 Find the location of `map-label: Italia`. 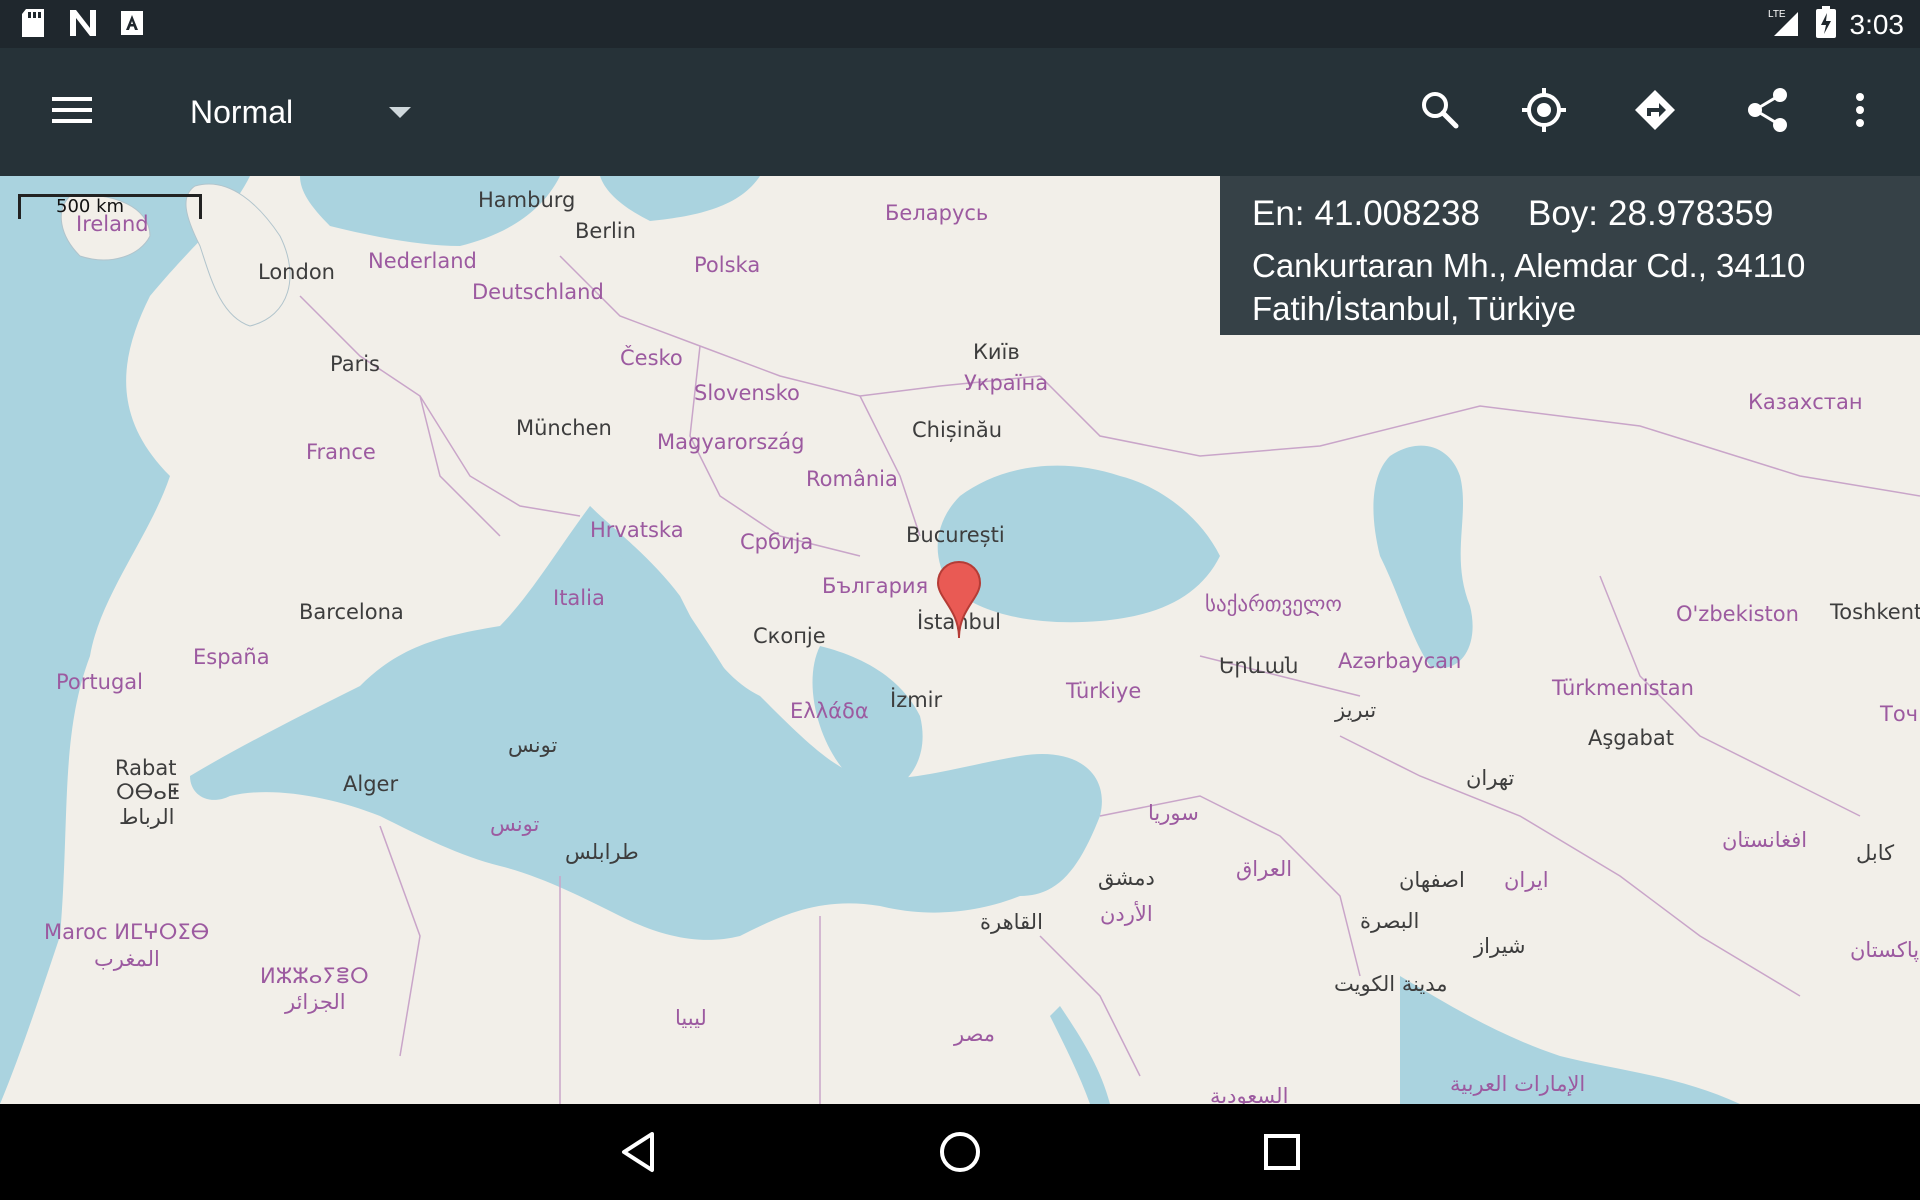

map-label: Italia is located at coordinates (579, 598).